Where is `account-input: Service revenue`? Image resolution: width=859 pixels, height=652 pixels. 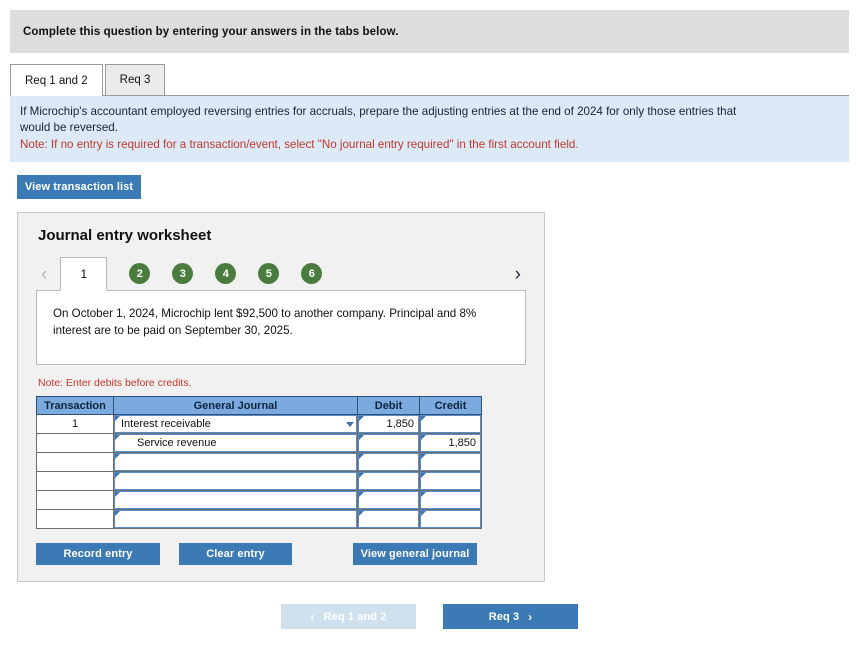
account-input: Service revenue is located at coordinates (235, 443).